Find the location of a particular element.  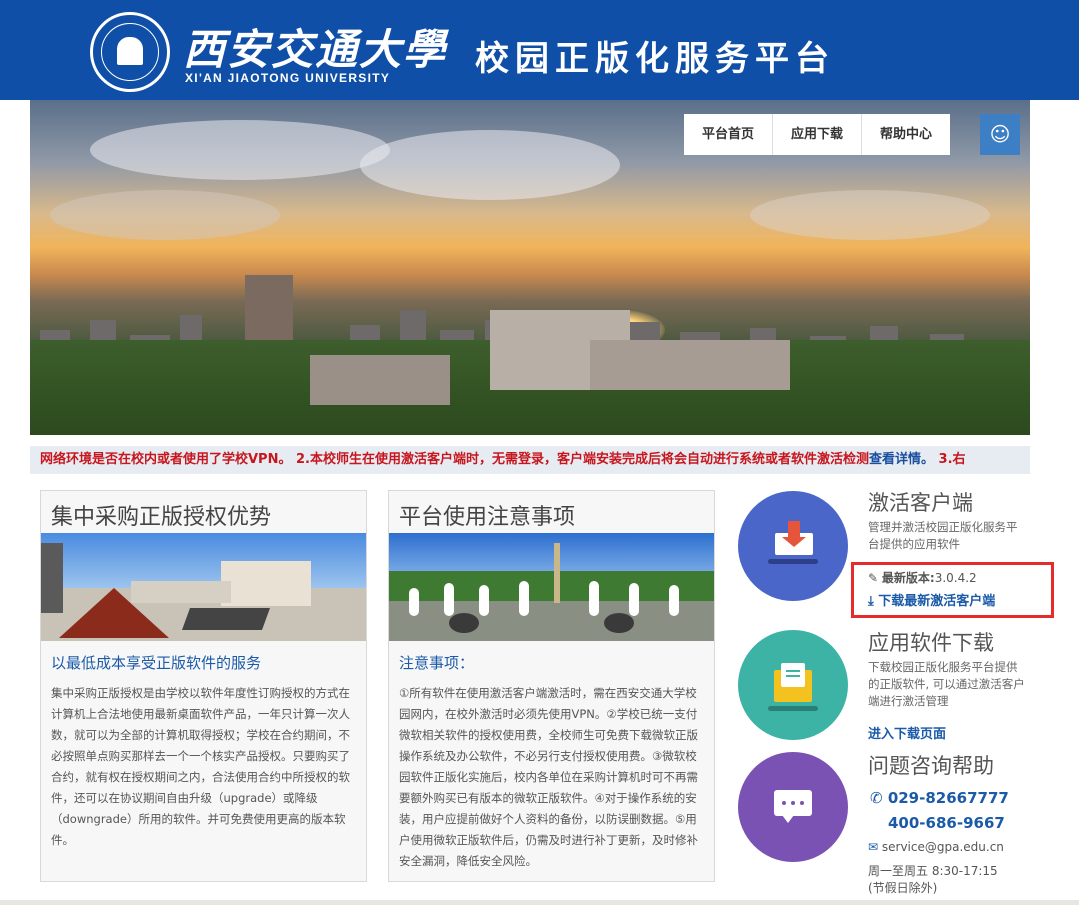

university-name-cn: 西安交通大學 is located at coordinates (315, 46).